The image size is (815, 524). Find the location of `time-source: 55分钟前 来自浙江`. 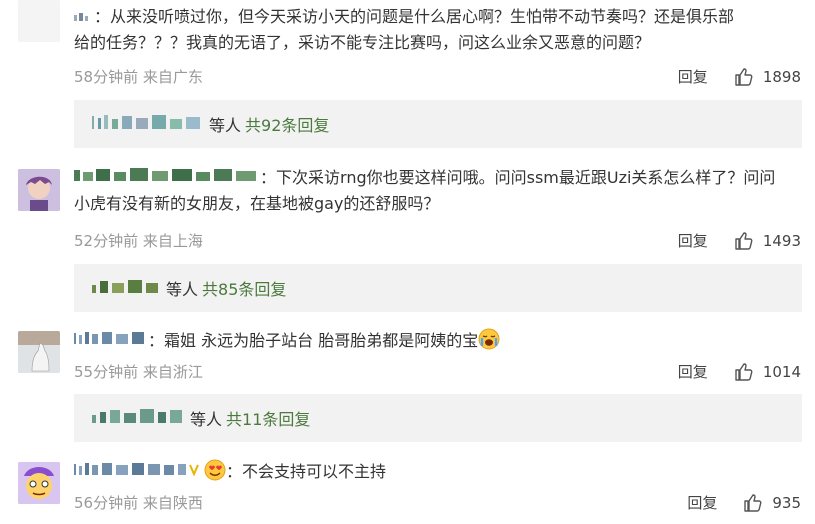

time-source: 55分钟前 来自浙江 is located at coordinates (138, 372).